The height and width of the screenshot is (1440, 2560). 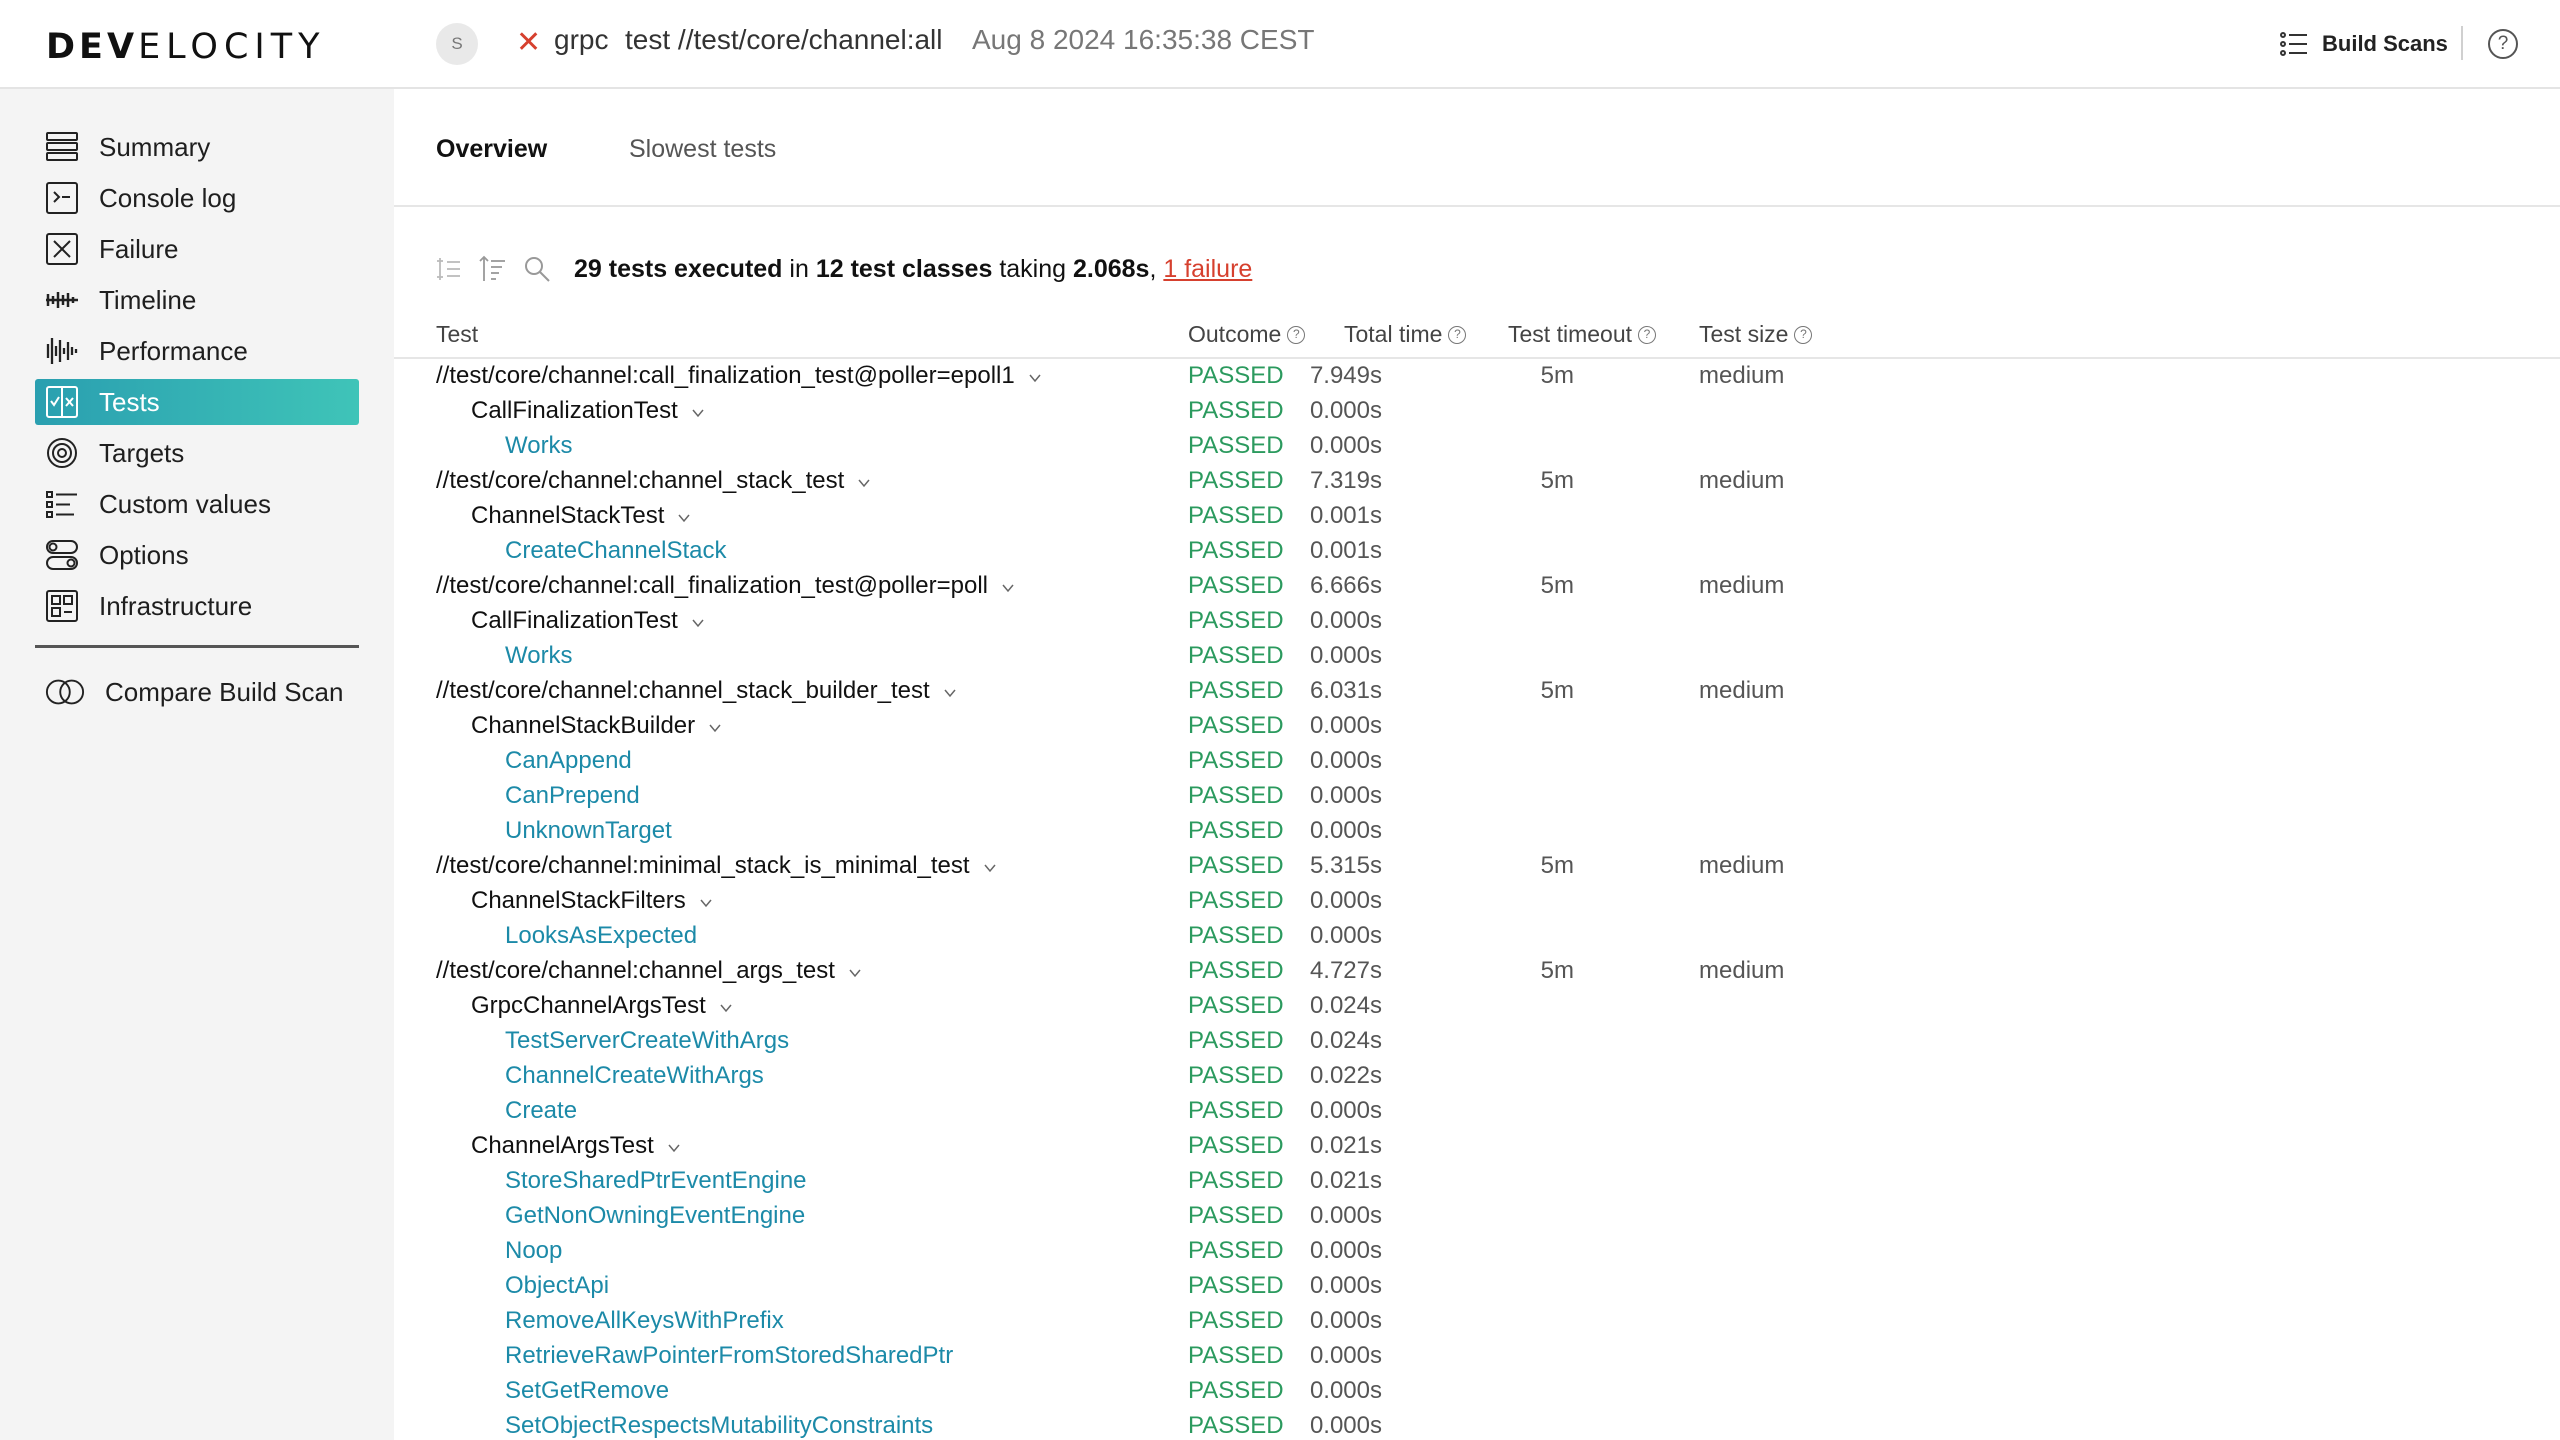 I want to click on table-row: UnknownTarget PASSED 0.000s, so click(x=1477, y=831).